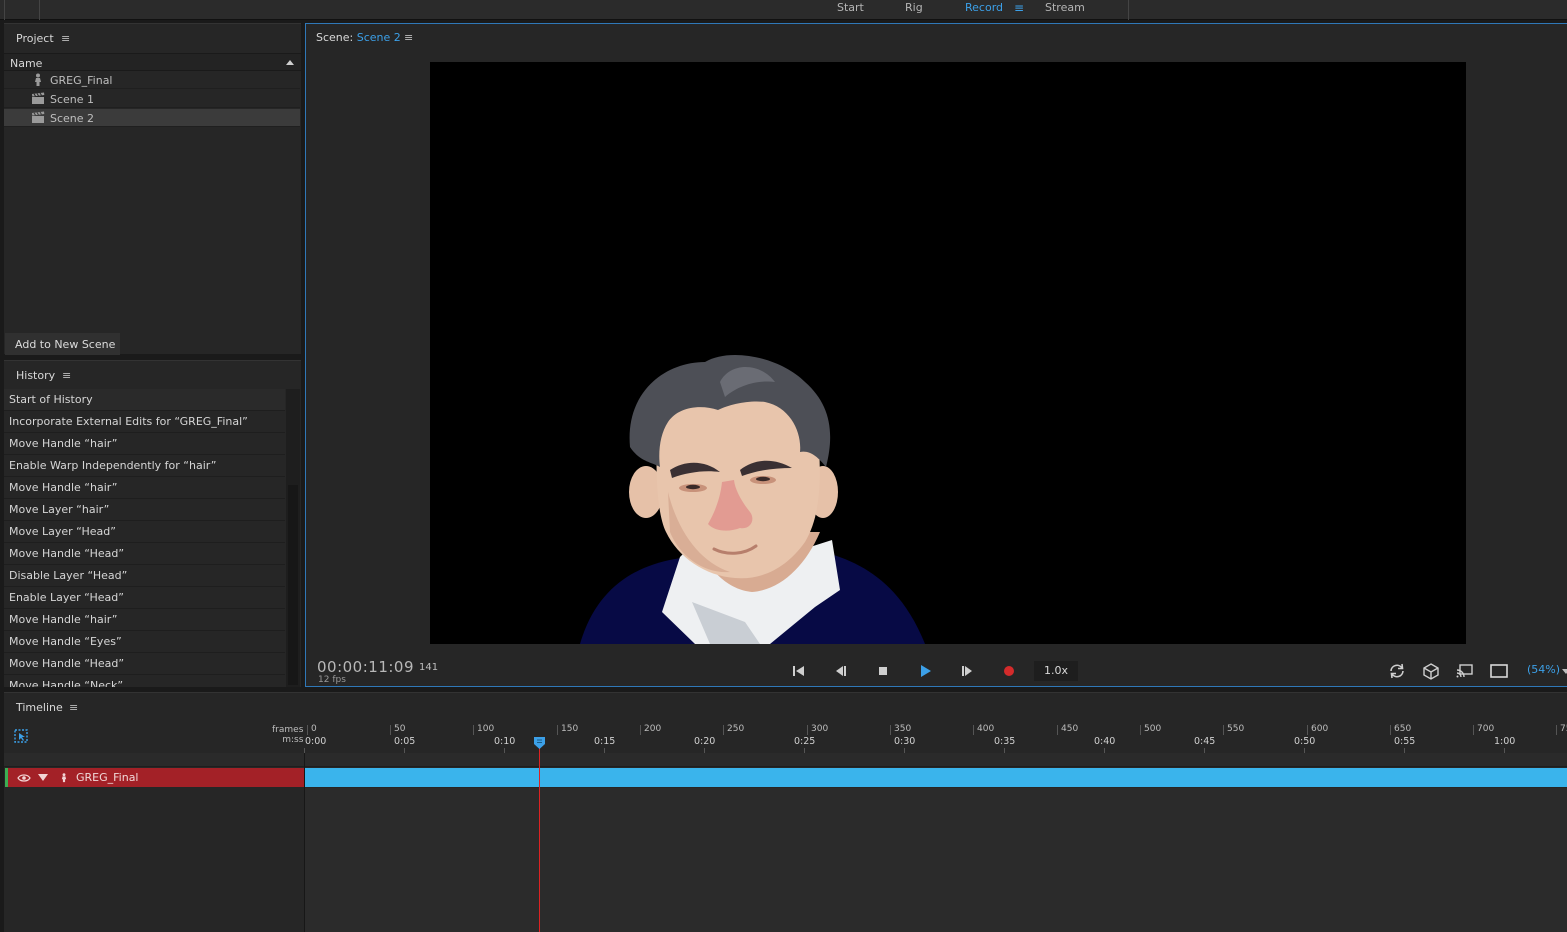  What do you see at coordinates (1305, 741) in the screenshot?
I see `time-tick: 0:50` at bounding box center [1305, 741].